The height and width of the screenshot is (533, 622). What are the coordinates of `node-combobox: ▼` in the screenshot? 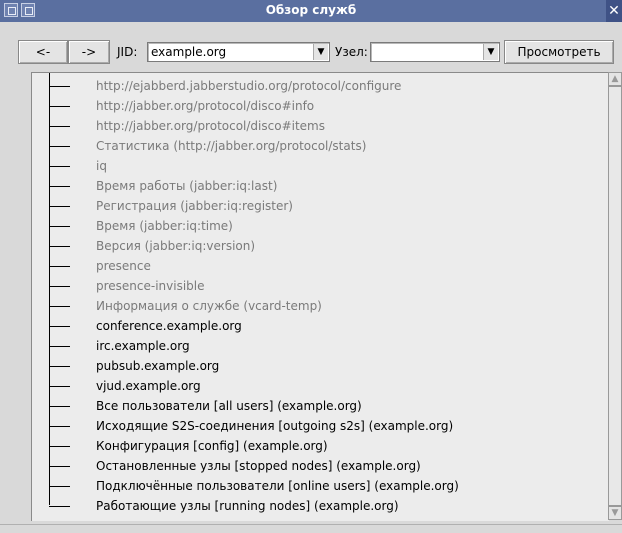 It's located at (435, 52).